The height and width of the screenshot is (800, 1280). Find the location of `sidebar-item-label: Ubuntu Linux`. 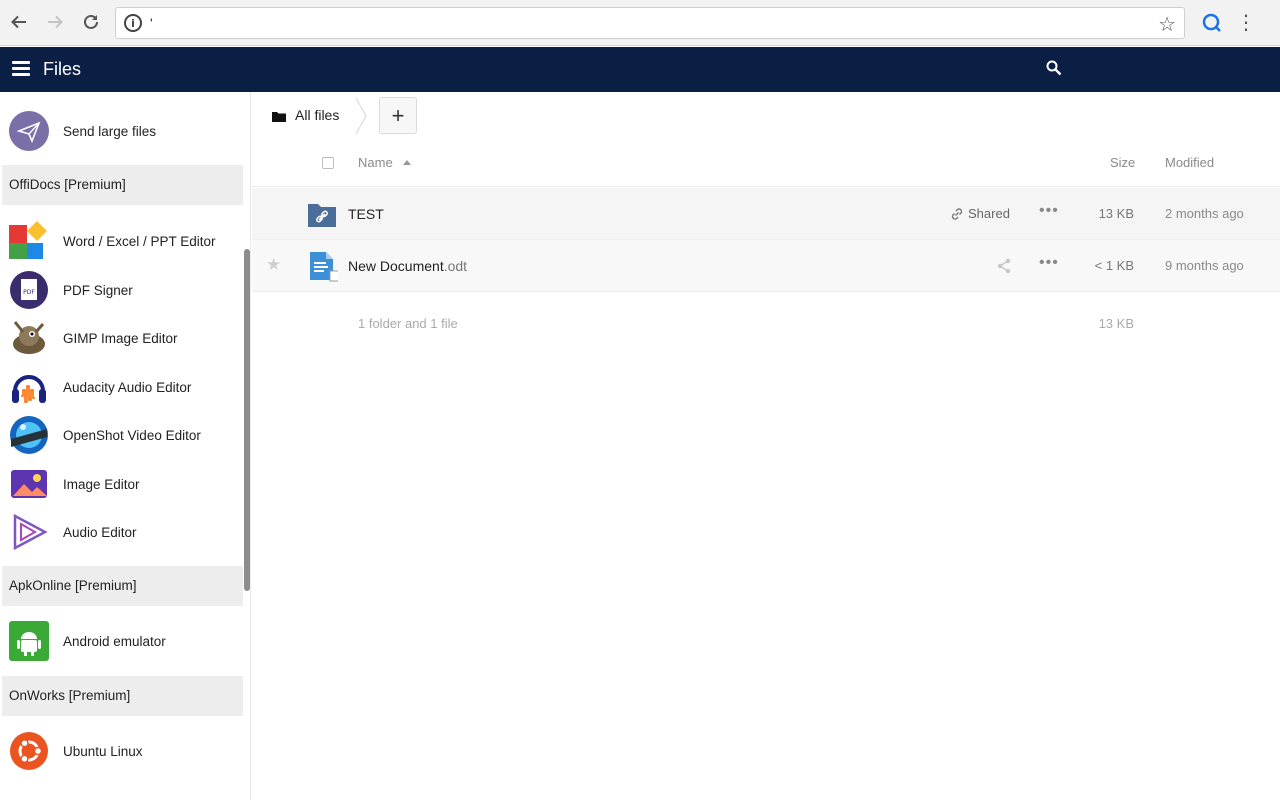

sidebar-item-label: Ubuntu Linux is located at coordinates (103, 751).